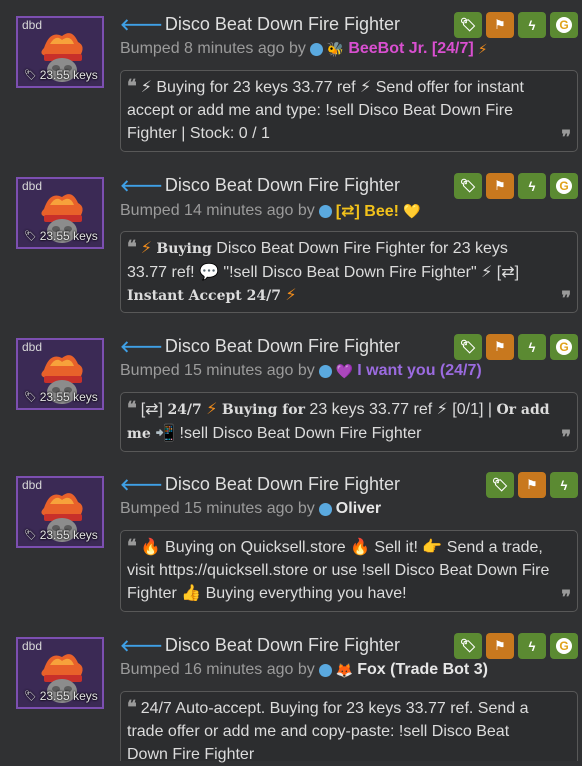 This screenshot has height=766, width=582. Describe the element at coordinates (184, 249) in the screenshot. I see `message-bold-text: 𝐁𝐮𝐲𝐢𝐧𝐠` at that location.